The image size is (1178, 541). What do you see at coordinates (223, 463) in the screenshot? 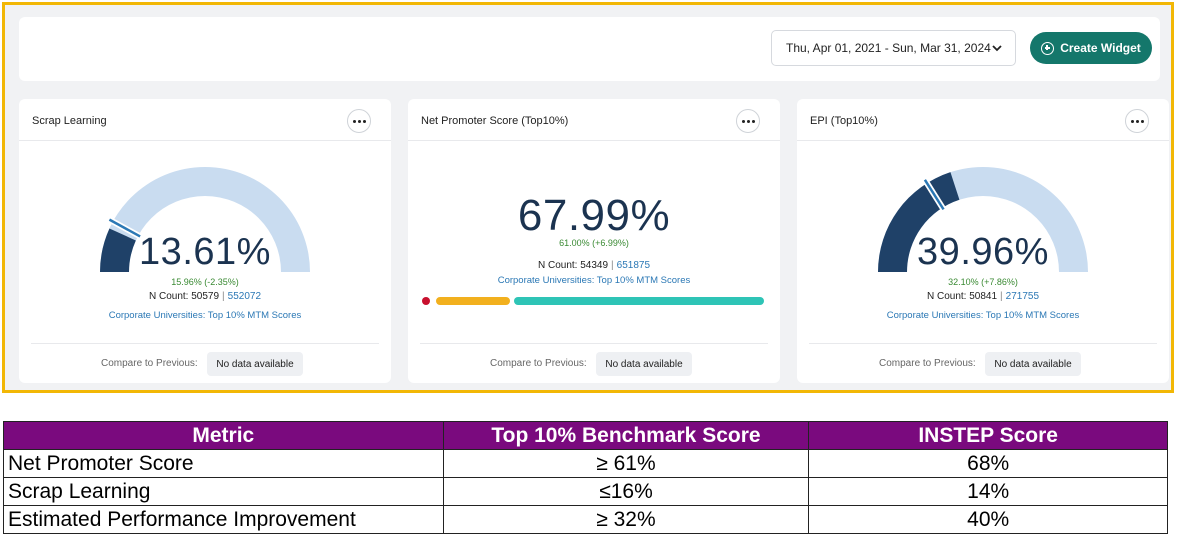
I see `table-cell: Net Promoter Score` at bounding box center [223, 463].